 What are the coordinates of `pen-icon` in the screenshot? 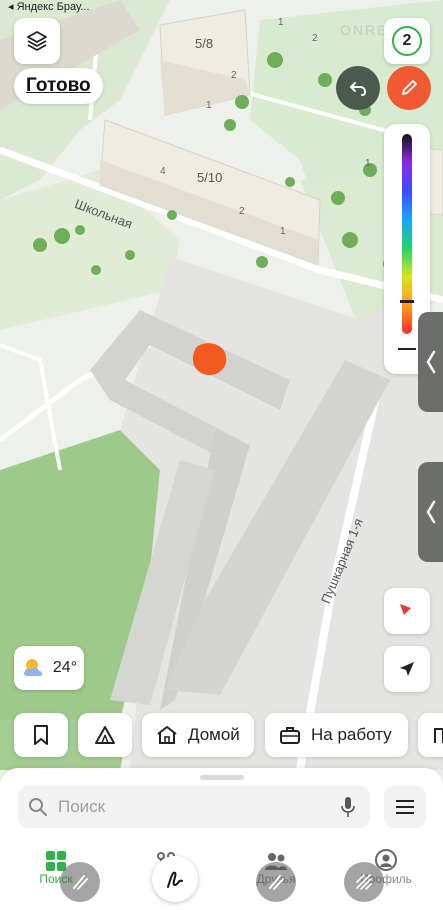 It's located at (409, 87).